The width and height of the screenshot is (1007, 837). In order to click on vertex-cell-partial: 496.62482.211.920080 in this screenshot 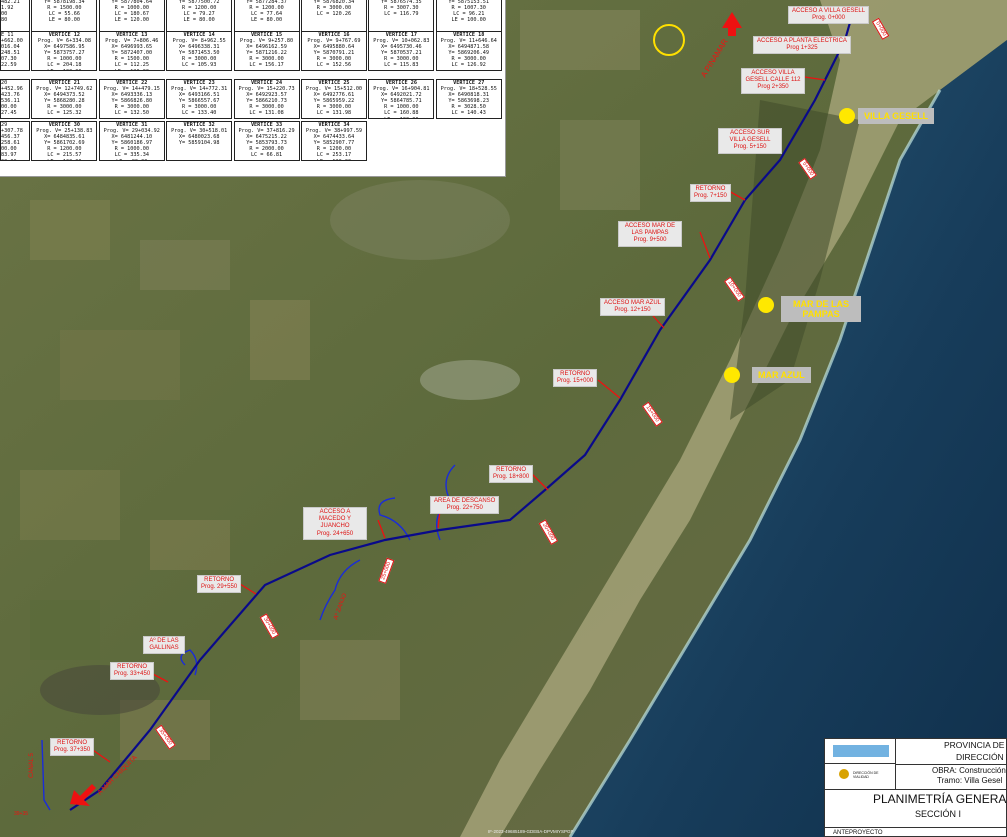, I will do `click(15, 16)`.